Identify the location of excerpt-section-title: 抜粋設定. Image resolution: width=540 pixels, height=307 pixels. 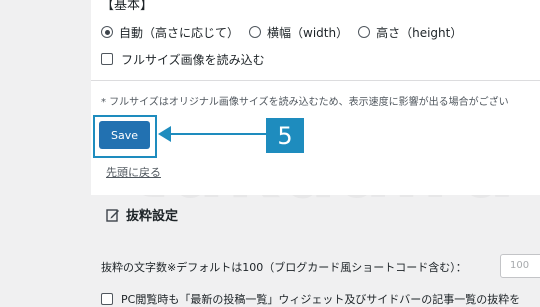
(142, 214).